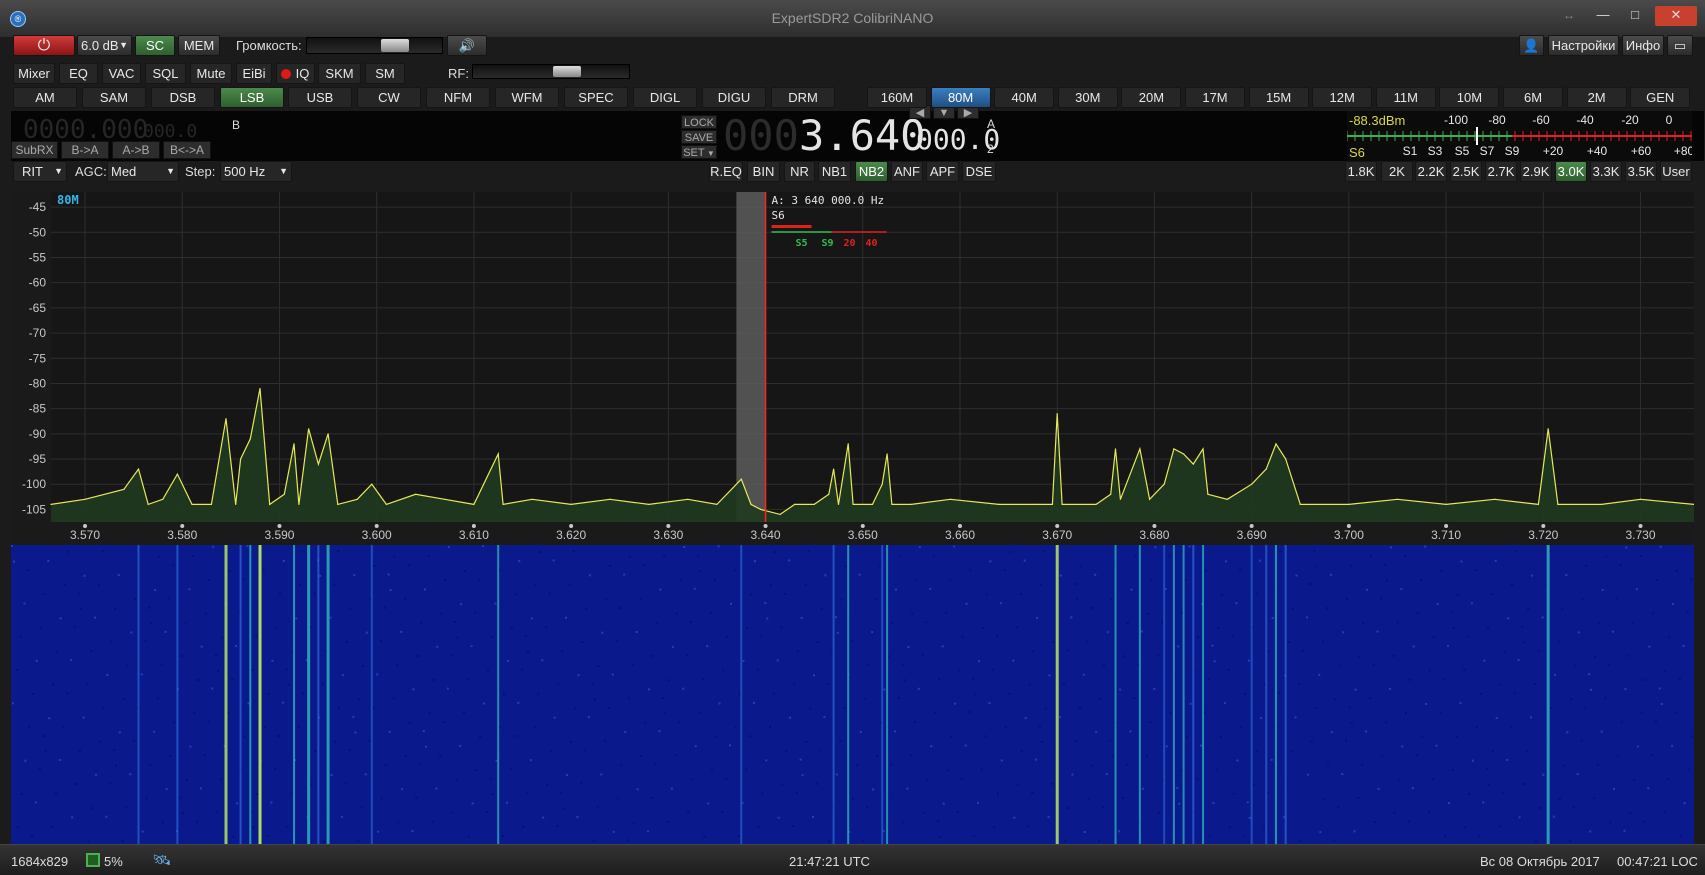 This screenshot has height=875, width=1705. Describe the element at coordinates (699, 122) in the screenshot. I see `lock-button: LOCK` at that location.